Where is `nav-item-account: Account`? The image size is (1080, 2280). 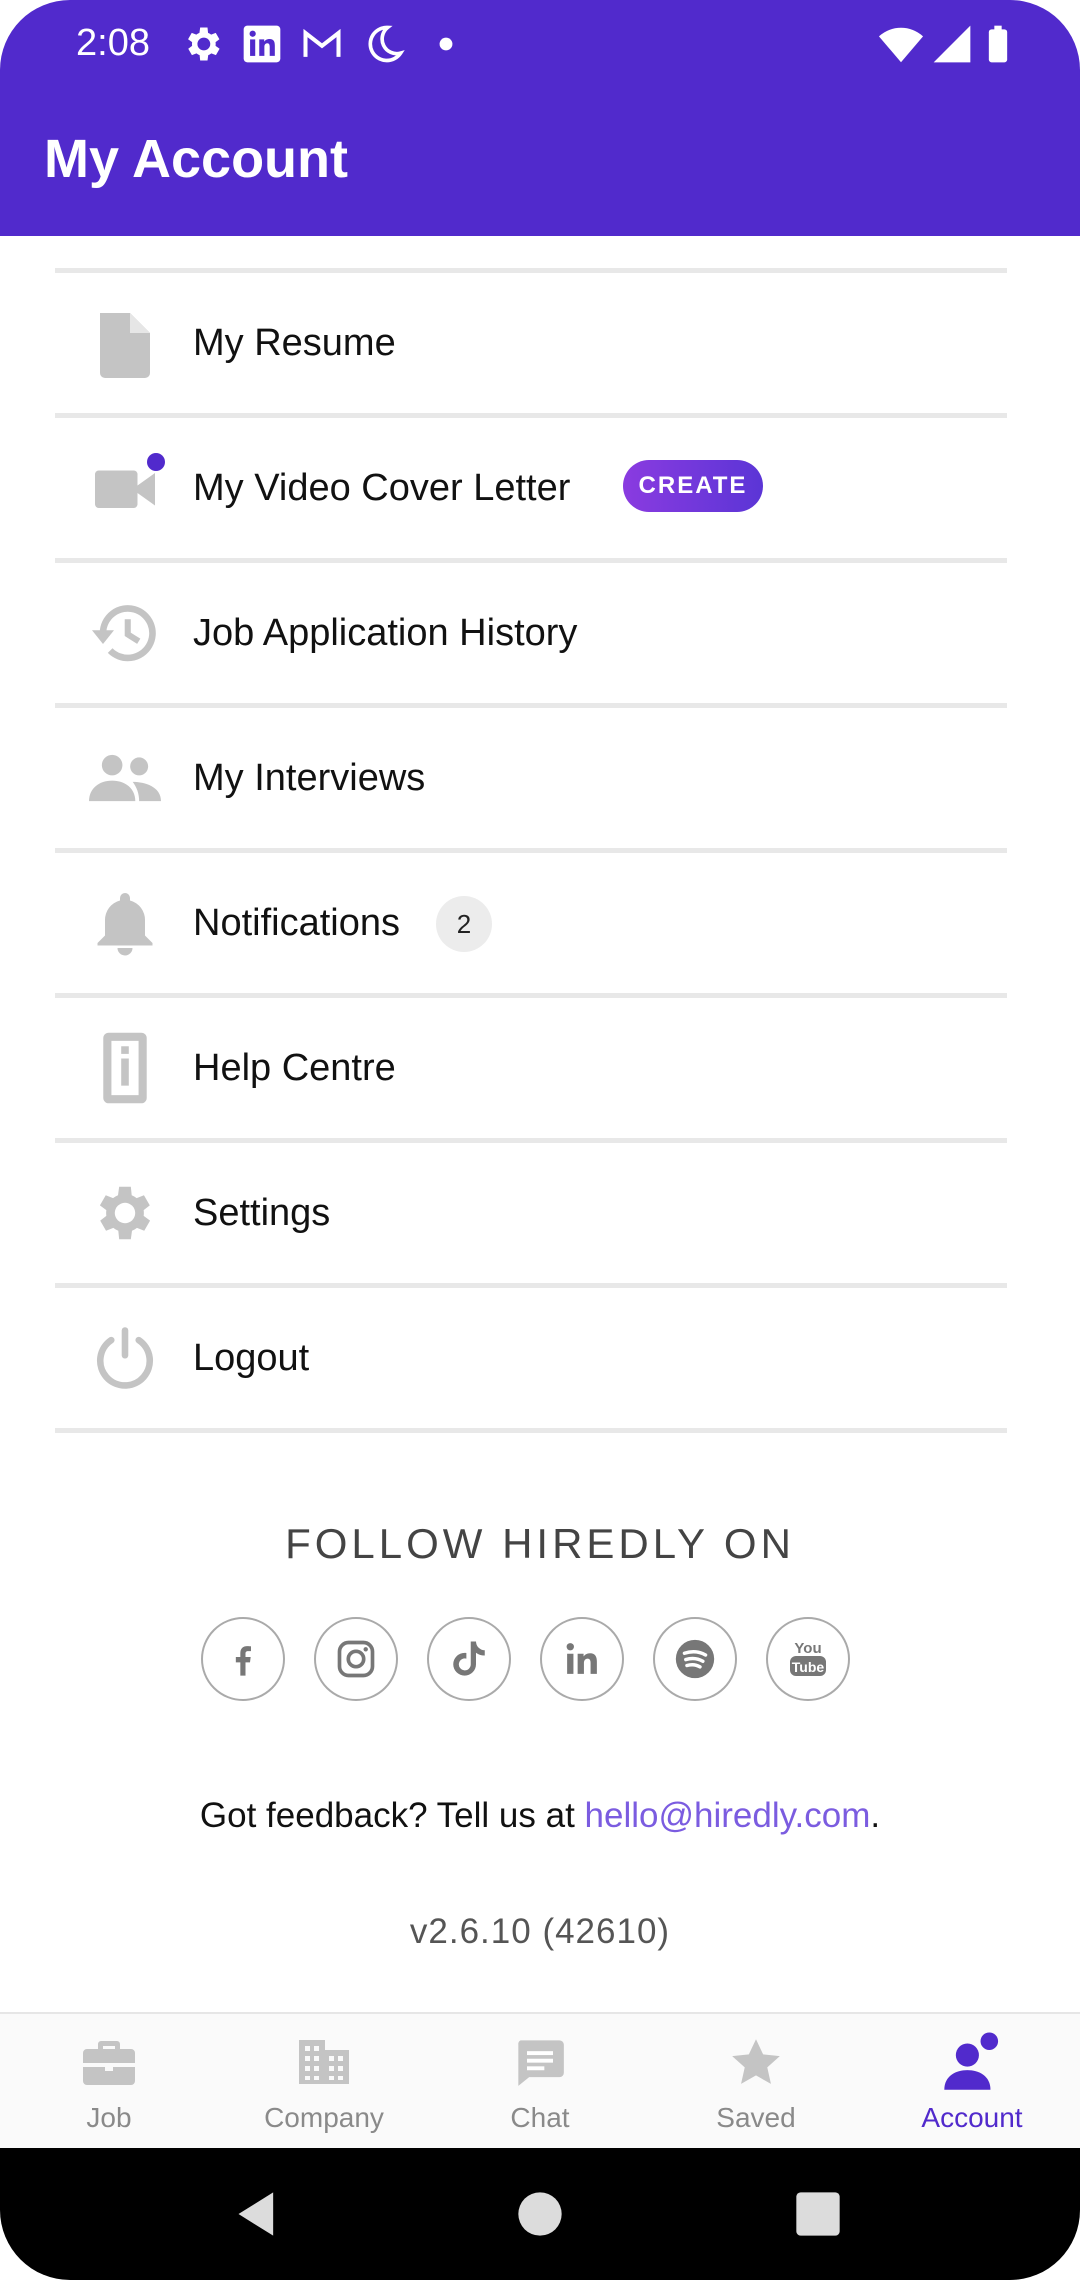 nav-item-account: Account is located at coordinates (972, 2082).